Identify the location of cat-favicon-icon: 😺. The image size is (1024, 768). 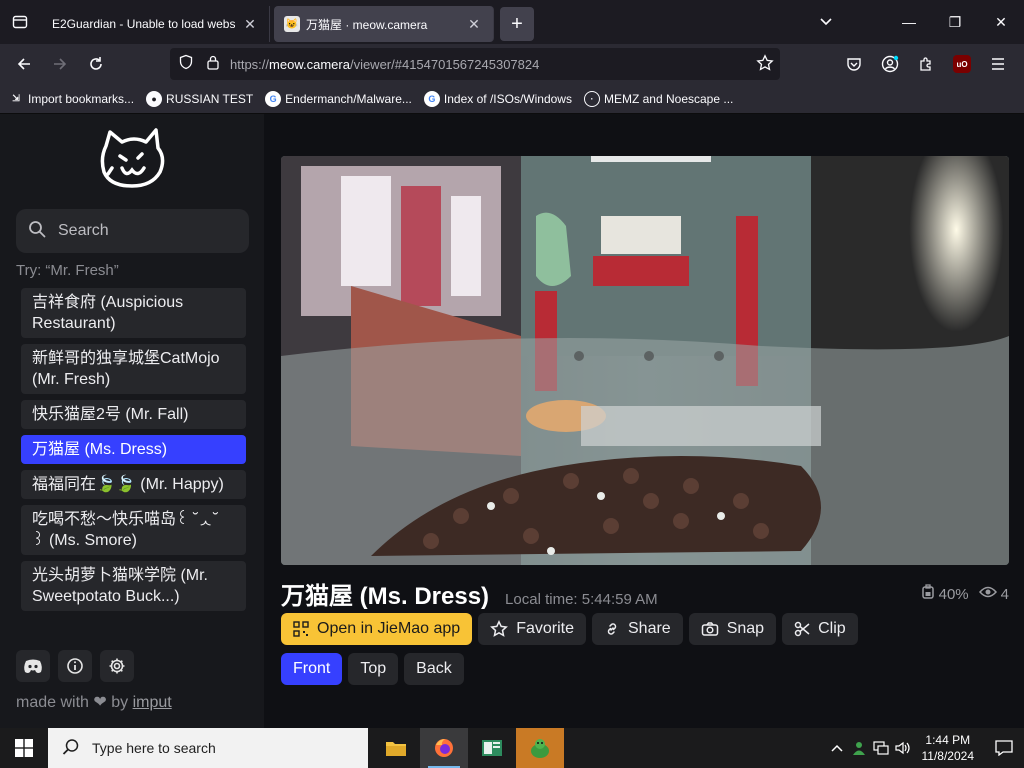
(292, 24).